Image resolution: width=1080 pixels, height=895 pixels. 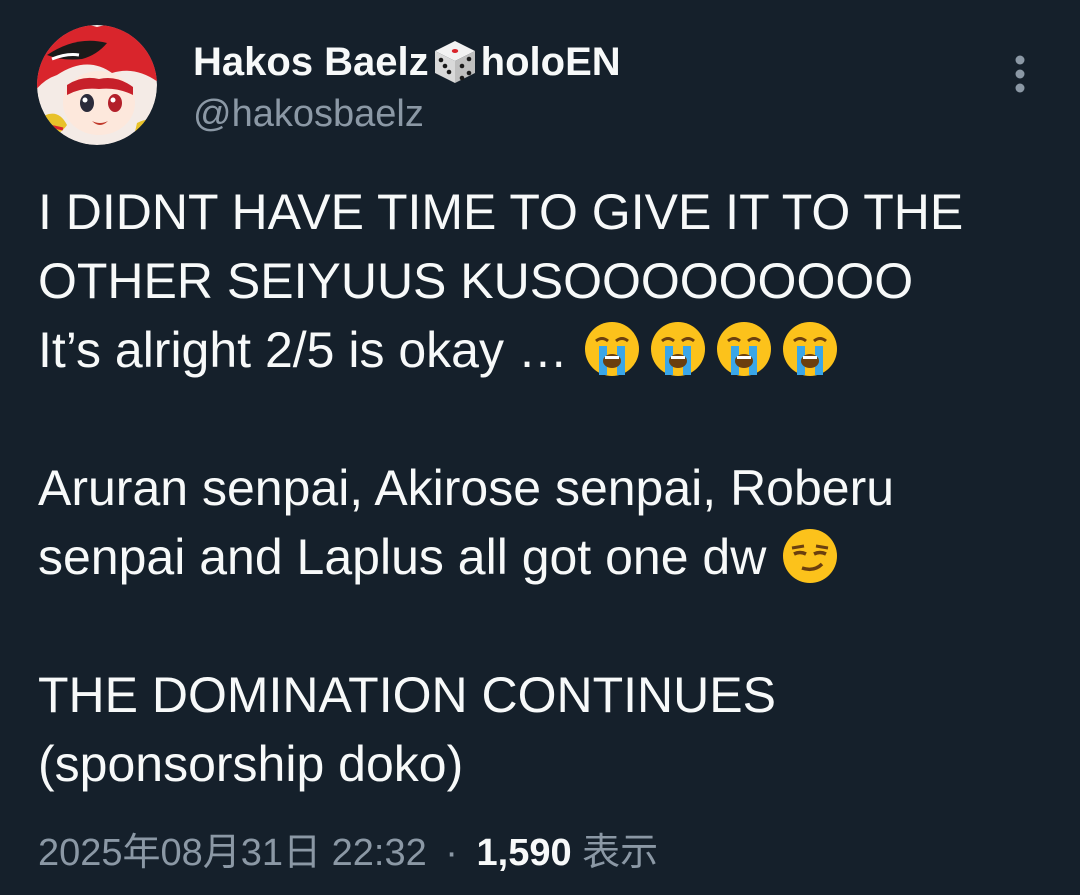 What do you see at coordinates (524, 853) in the screenshot?
I see `views-count: 1,590` at bounding box center [524, 853].